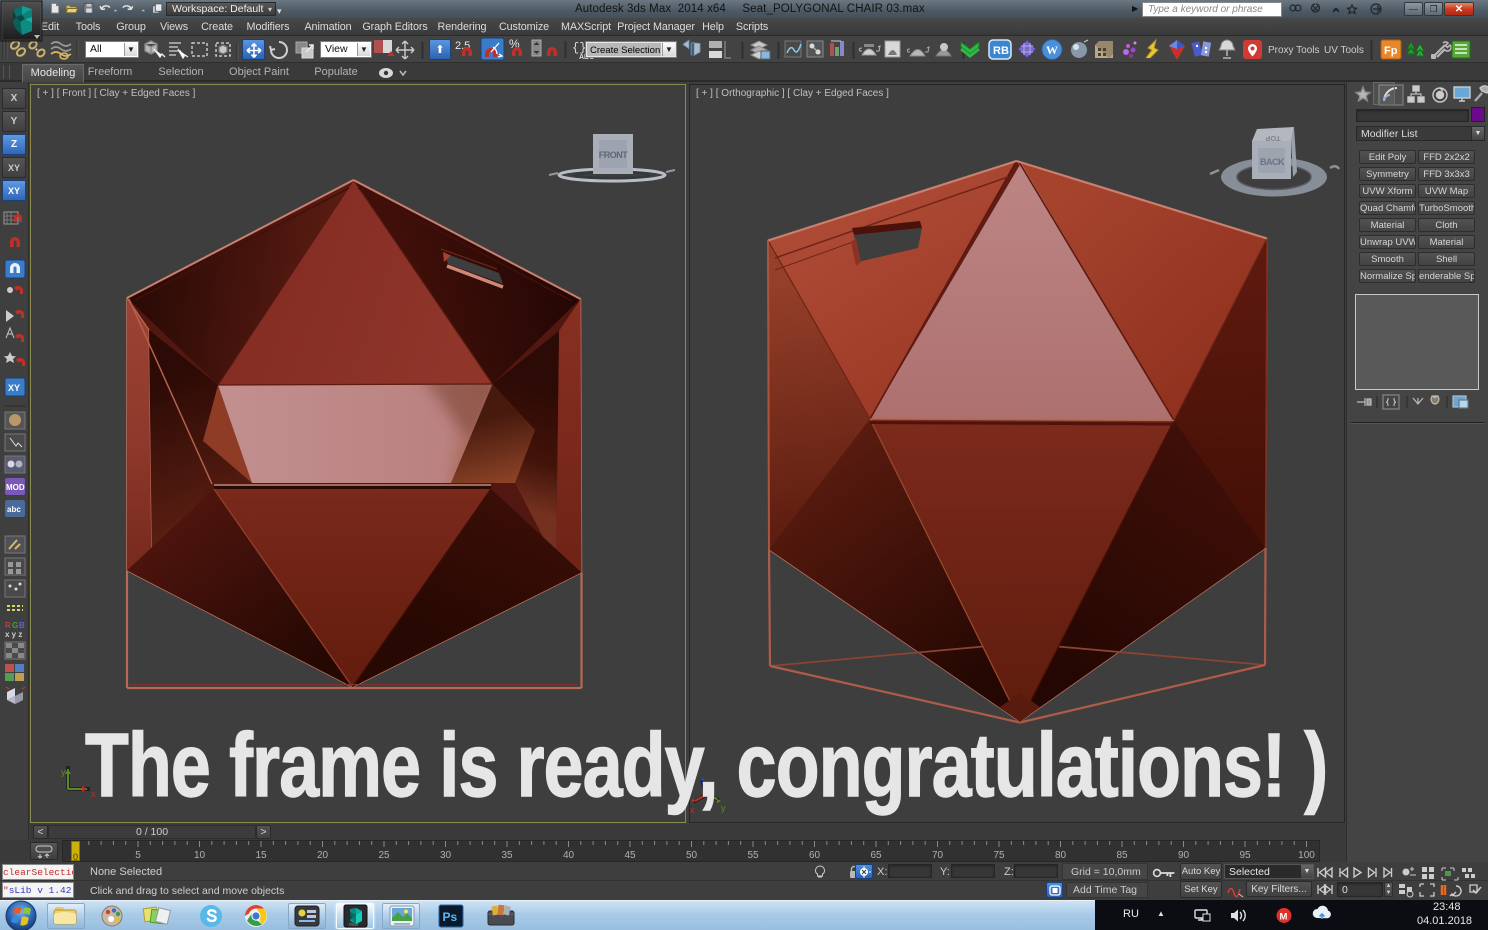 This screenshot has width=1488, height=930. What do you see at coordinates (261, 855) in the screenshot?
I see `svg-text: 15` at bounding box center [261, 855].